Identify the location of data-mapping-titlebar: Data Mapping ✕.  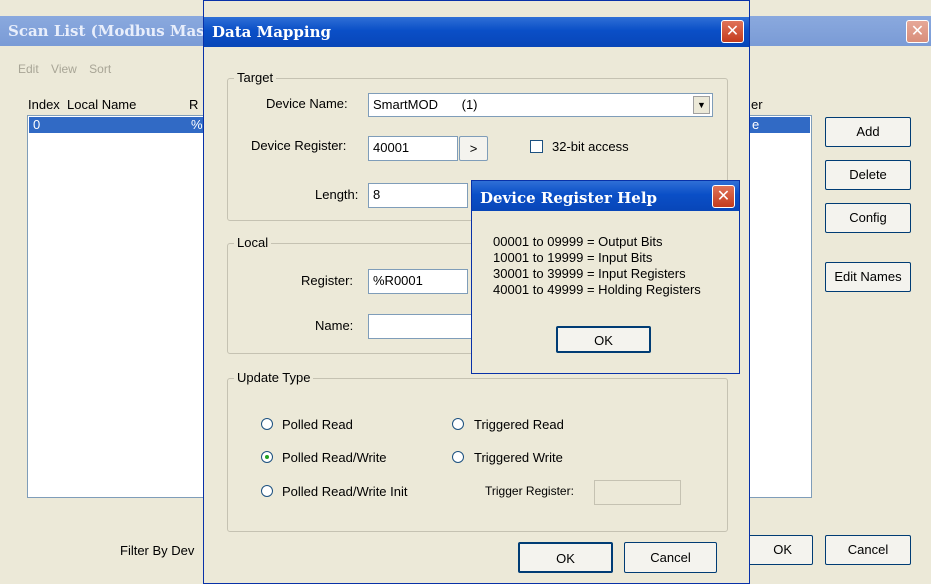
(476, 32).